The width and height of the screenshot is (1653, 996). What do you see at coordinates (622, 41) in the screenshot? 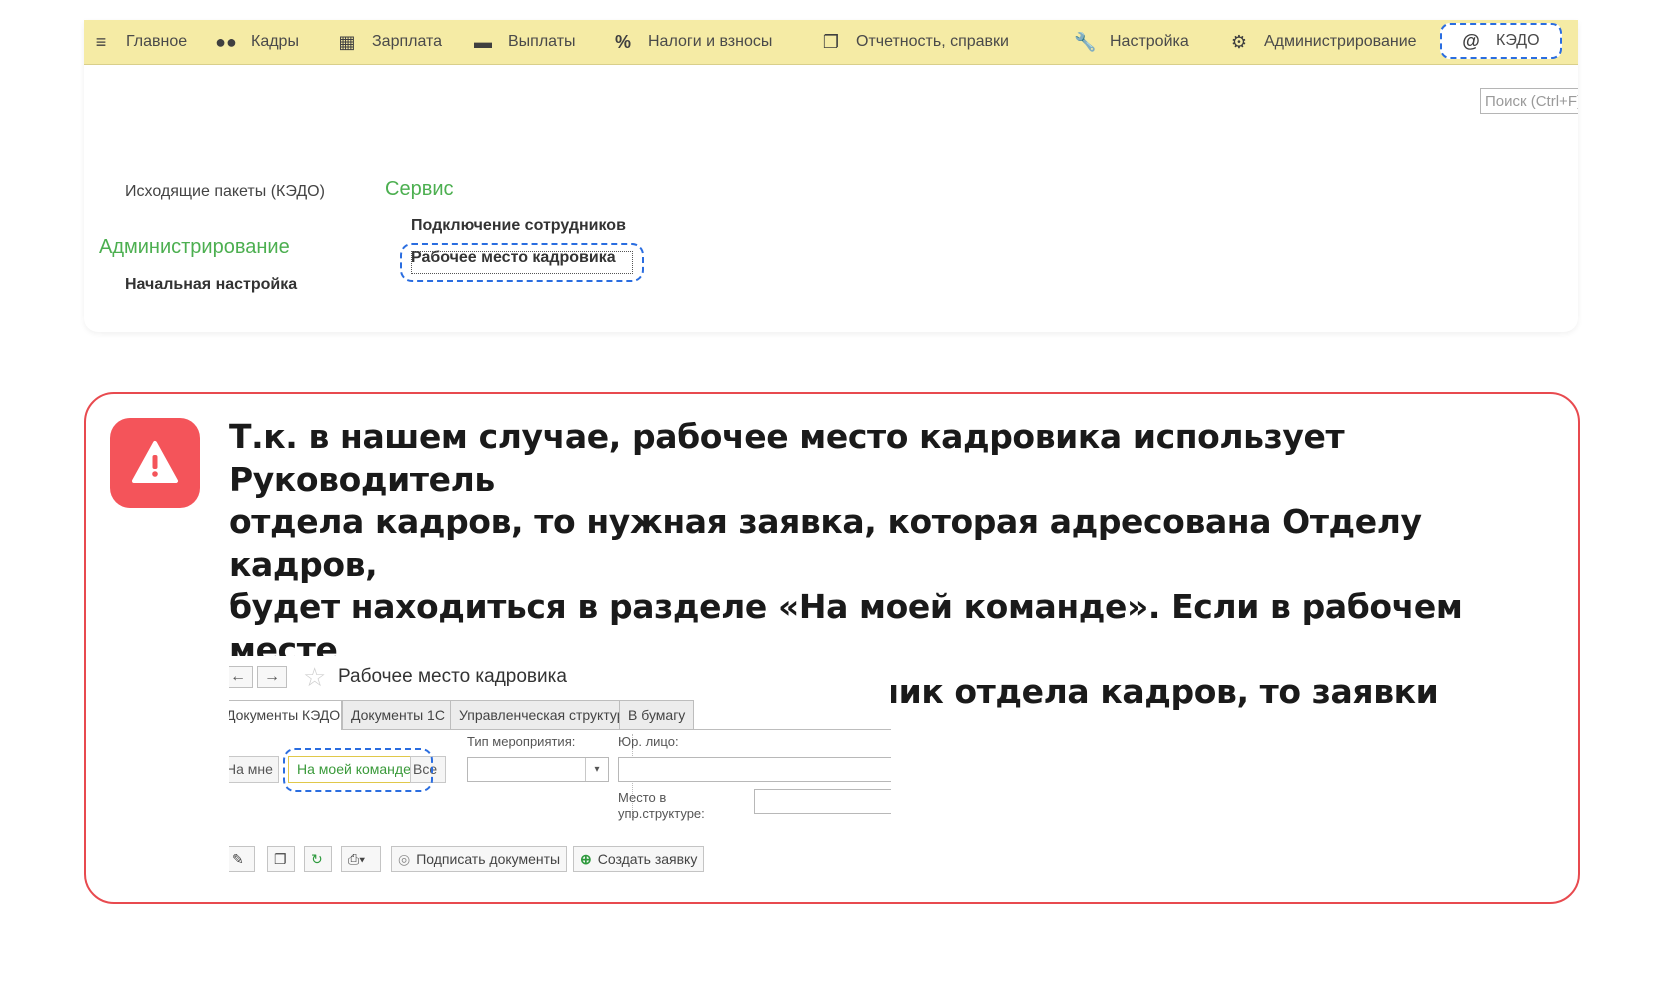
I see `percent-icon: %` at bounding box center [622, 41].